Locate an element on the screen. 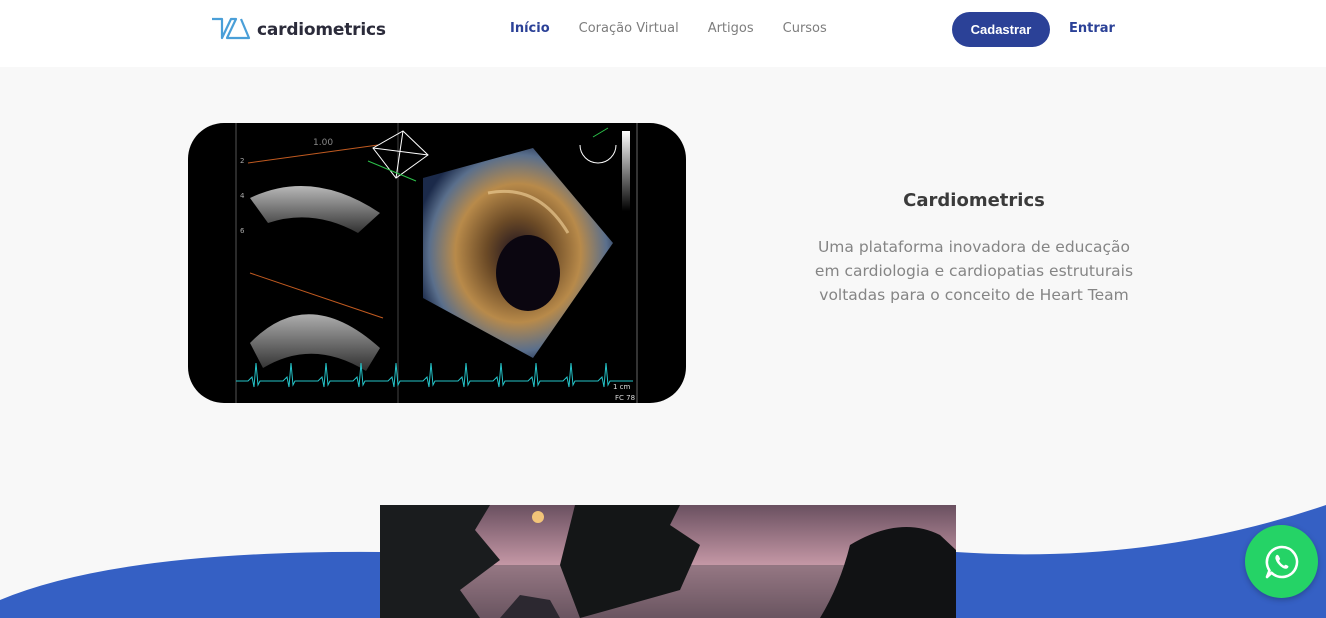  main-nav: Início Coração Virtual Artigos Cursos is located at coordinates (668, 28).